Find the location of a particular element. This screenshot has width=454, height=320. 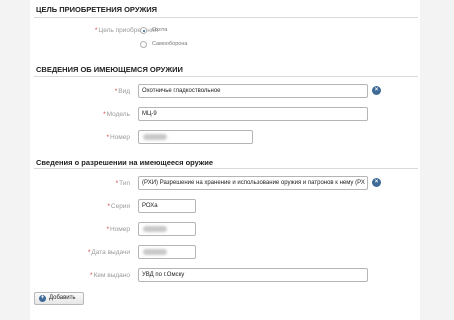

purpose-radio-selfdefense is located at coordinates (143, 44).